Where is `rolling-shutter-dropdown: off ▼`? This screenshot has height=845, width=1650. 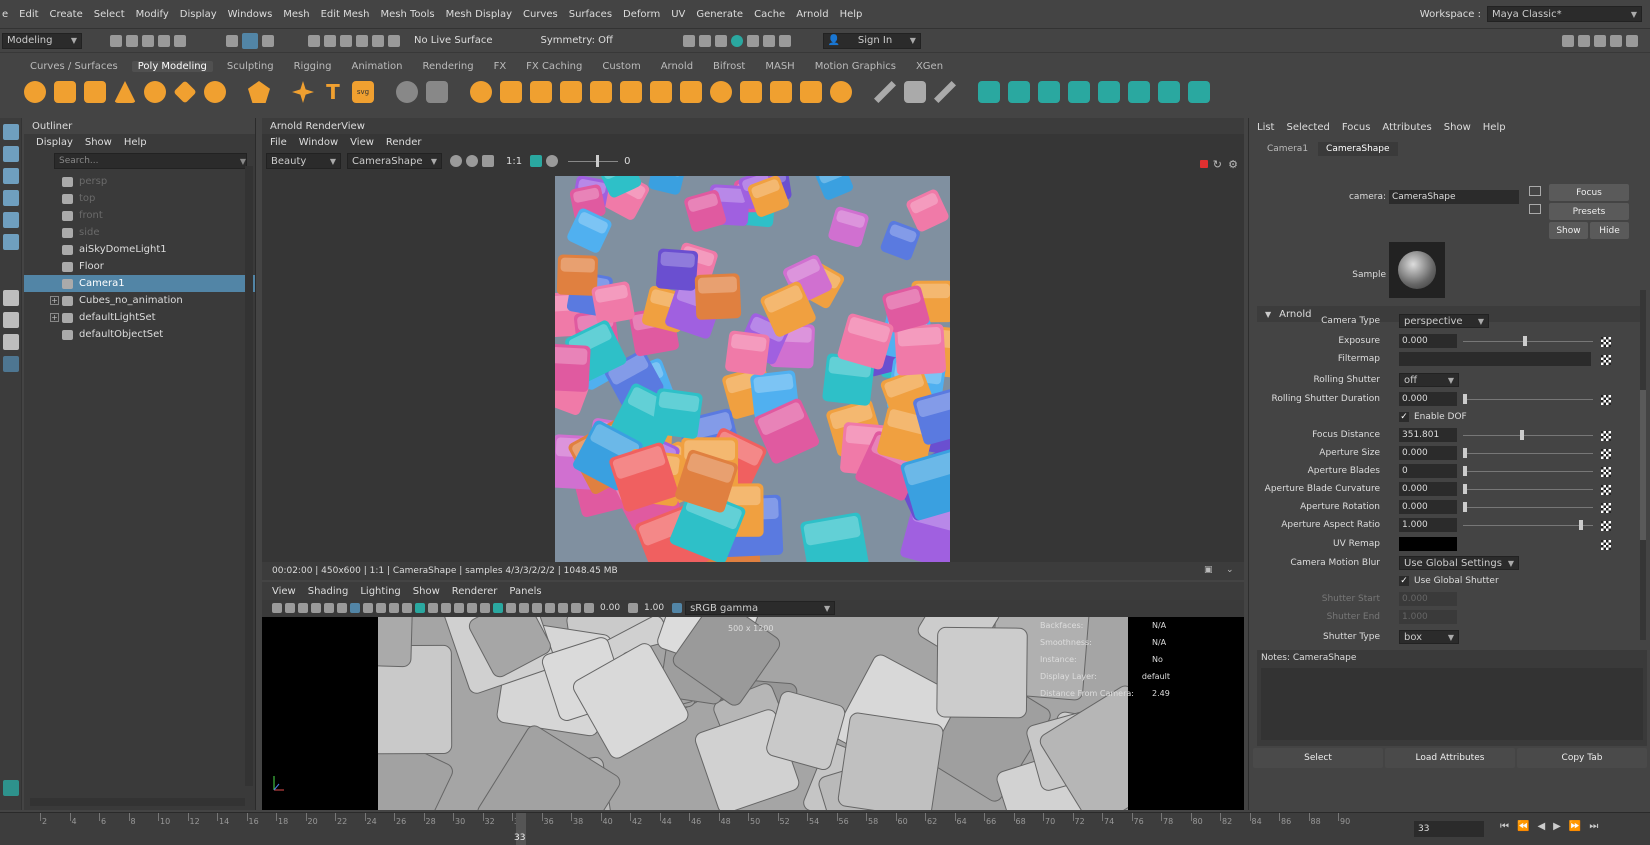
rolling-shutter-dropdown: off ▼ is located at coordinates (1429, 380).